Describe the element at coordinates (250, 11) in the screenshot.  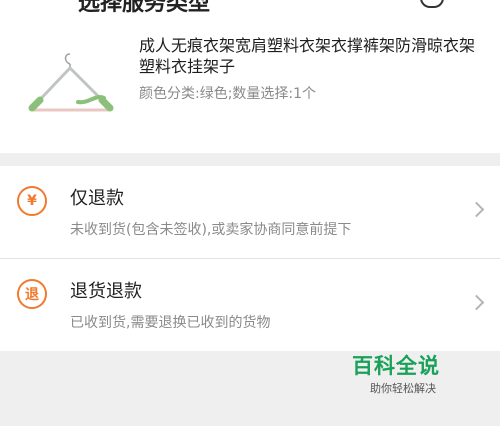
I see `top-header: 选择服务类型` at that location.